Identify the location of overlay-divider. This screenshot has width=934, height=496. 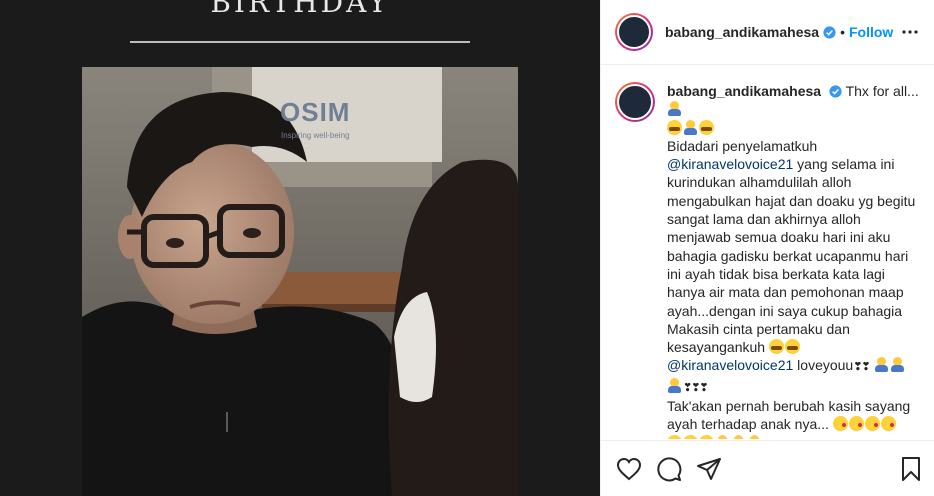
(300, 42).